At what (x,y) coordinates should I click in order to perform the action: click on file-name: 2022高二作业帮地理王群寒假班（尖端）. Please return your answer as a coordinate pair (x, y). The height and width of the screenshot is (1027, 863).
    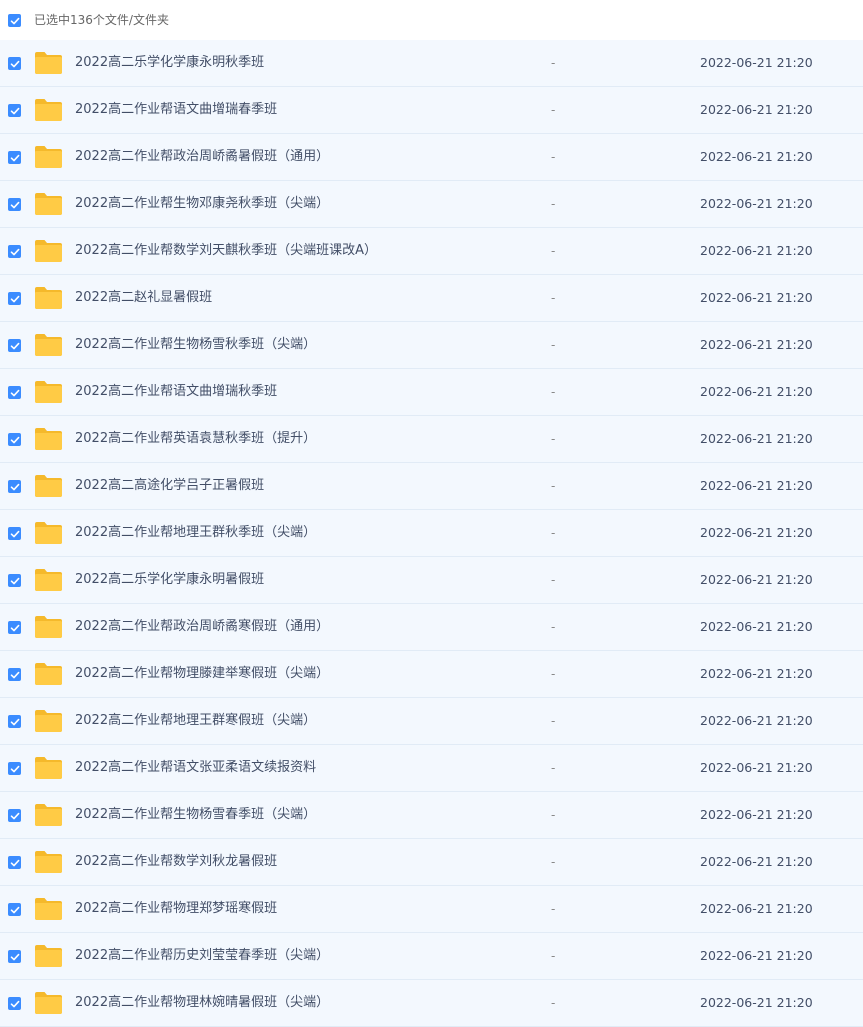
    Looking at the image, I should click on (195, 721).